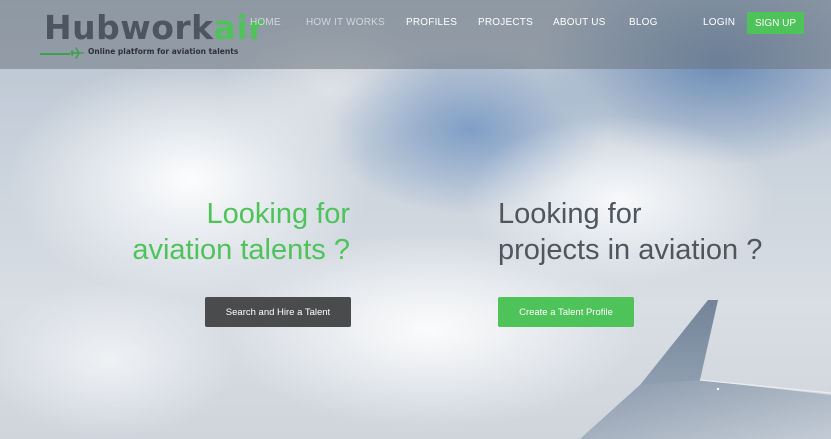  I want to click on nav-about-us: ABOUT US, so click(579, 22).